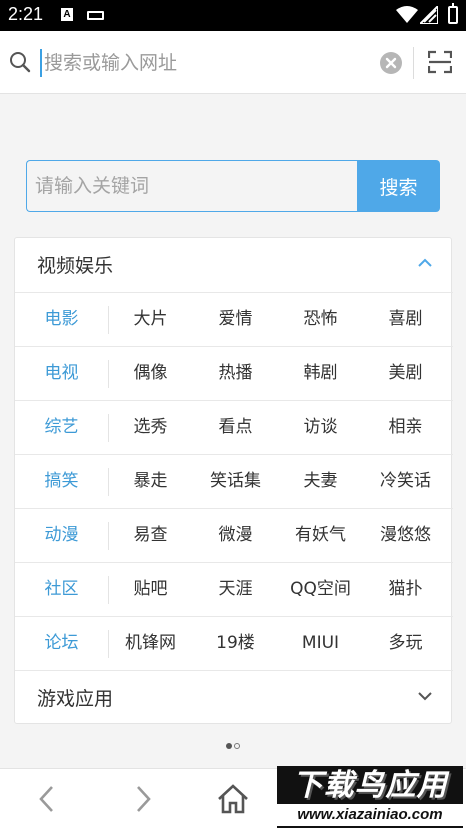  I want to click on site-link: 喜剧, so click(405, 319).